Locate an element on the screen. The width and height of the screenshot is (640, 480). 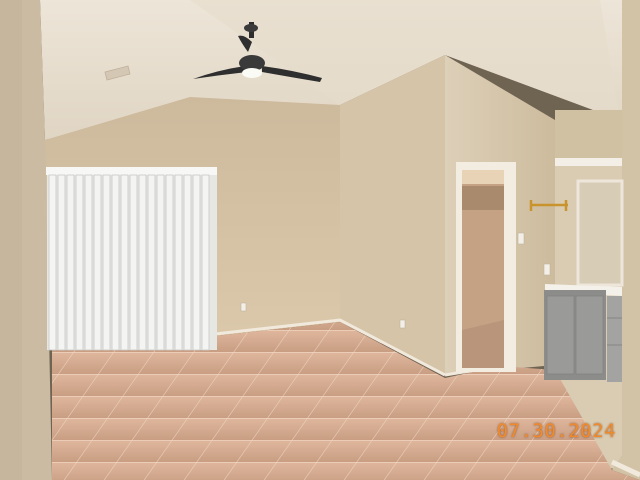
closet-doorway is located at coordinates (486, 267).